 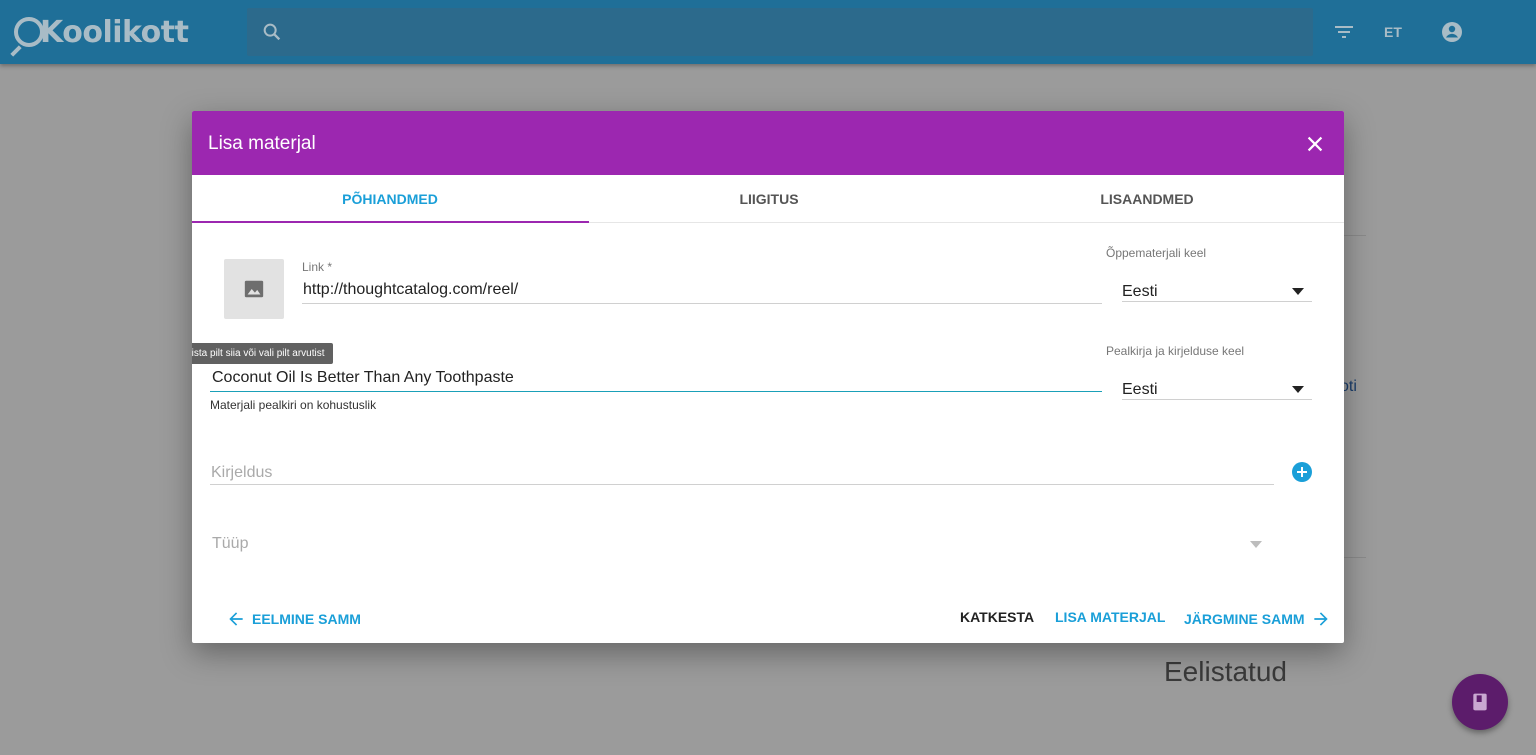 I want to click on image-icon, so click(x=254, y=289).